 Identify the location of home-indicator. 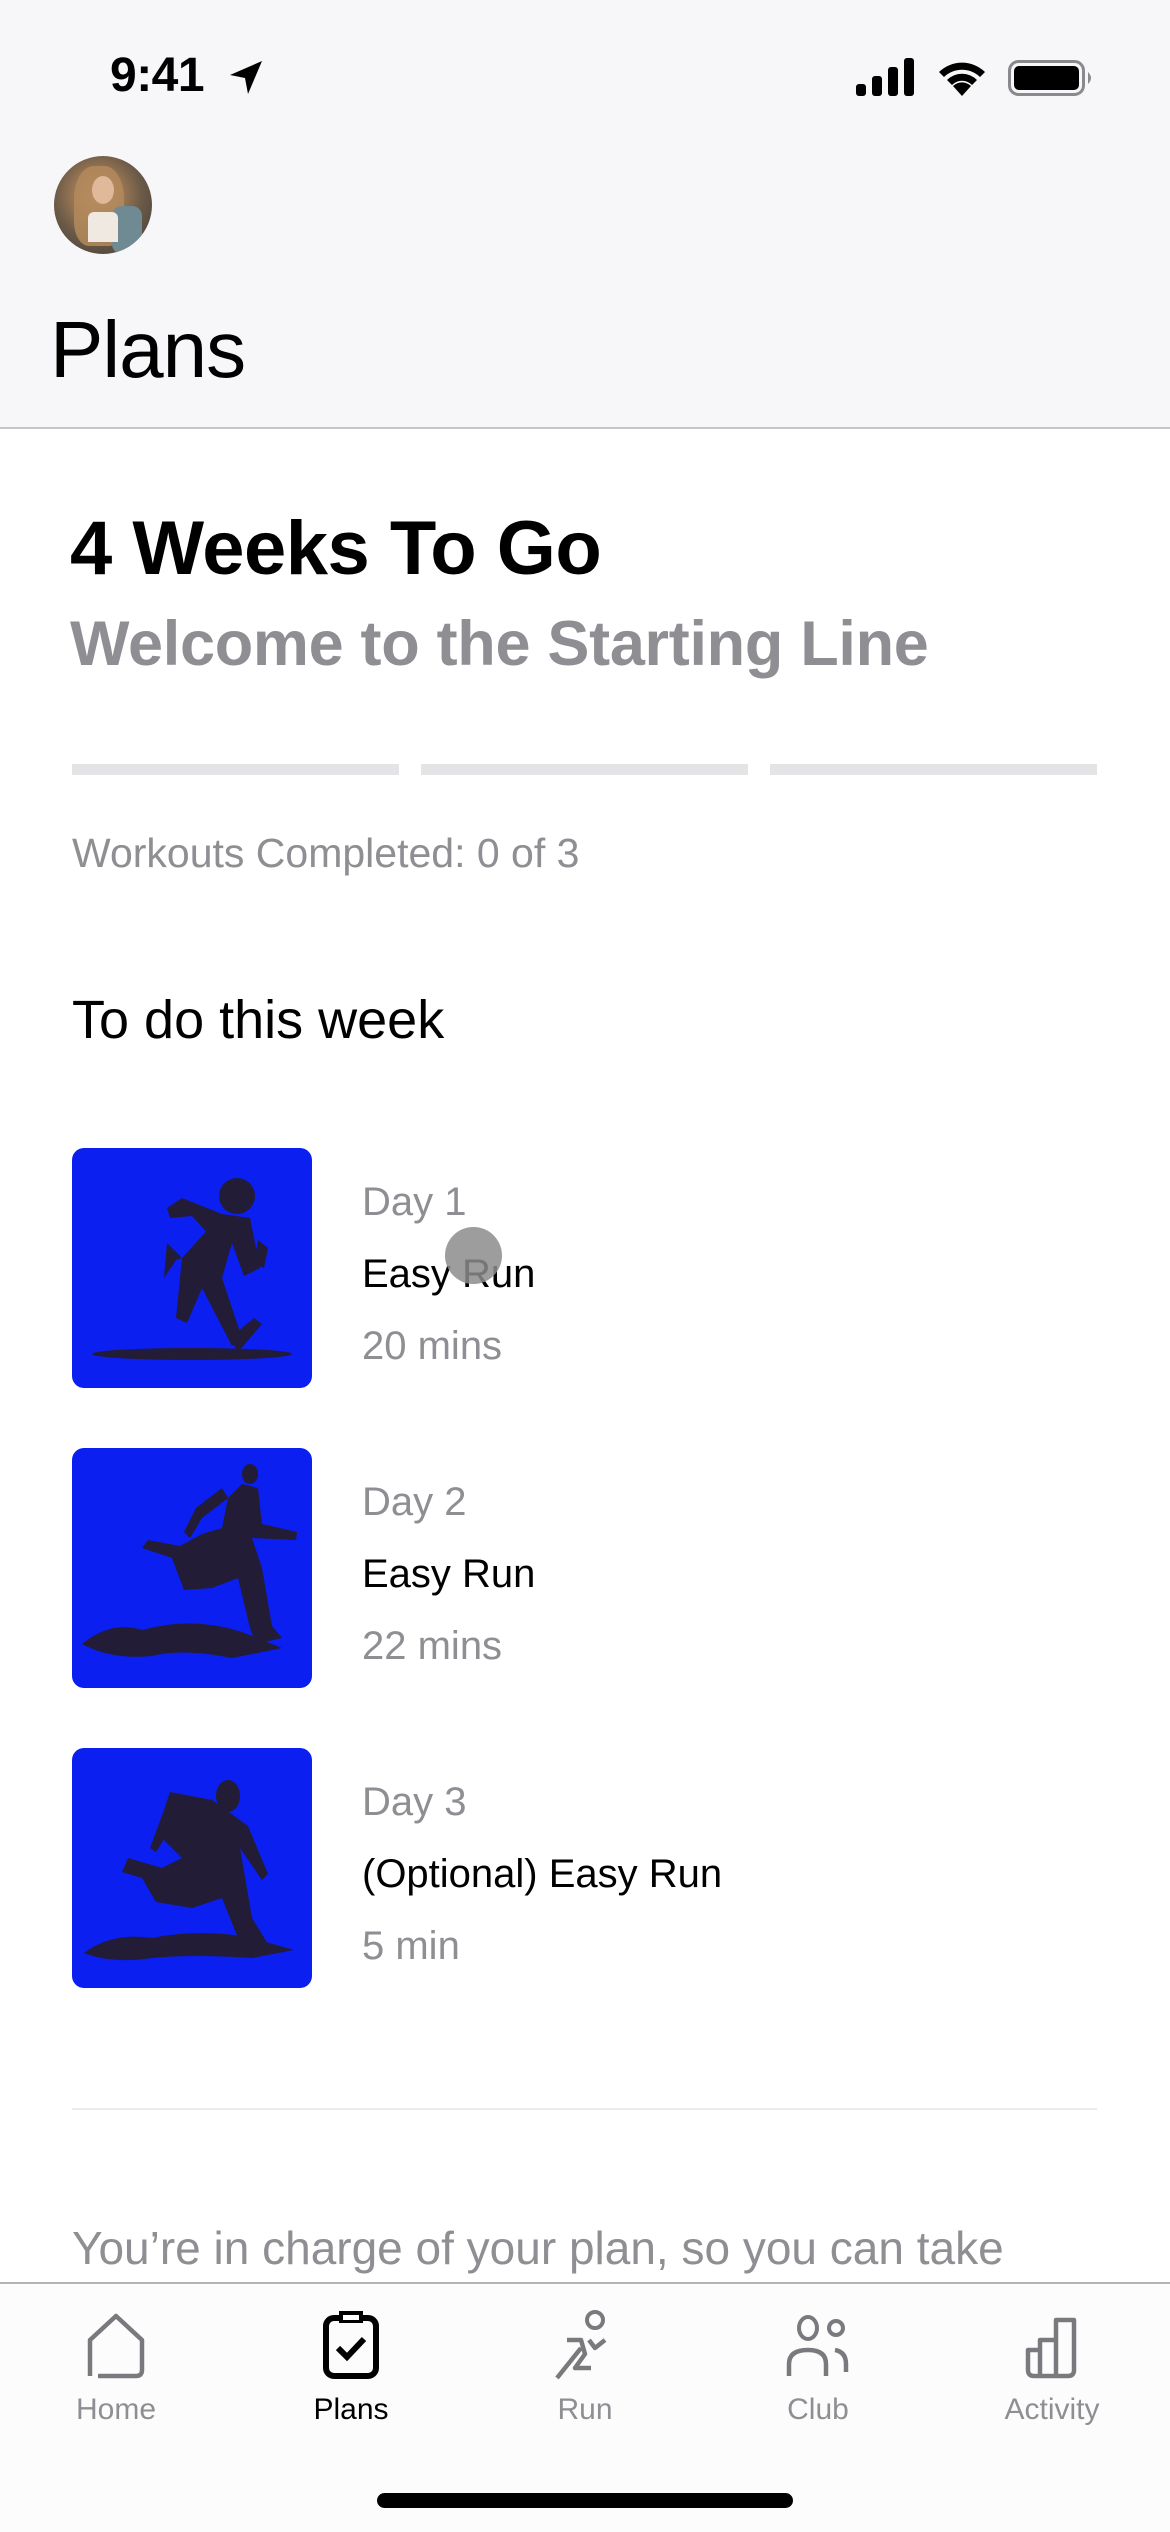
(585, 2500).